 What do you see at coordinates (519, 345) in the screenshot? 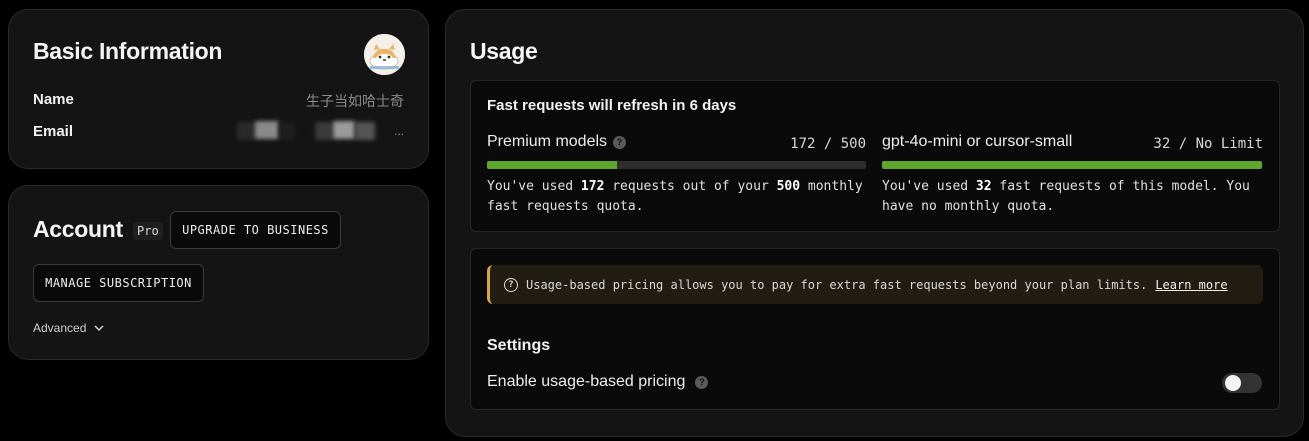
I see `settings-title: Settings` at bounding box center [519, 345].